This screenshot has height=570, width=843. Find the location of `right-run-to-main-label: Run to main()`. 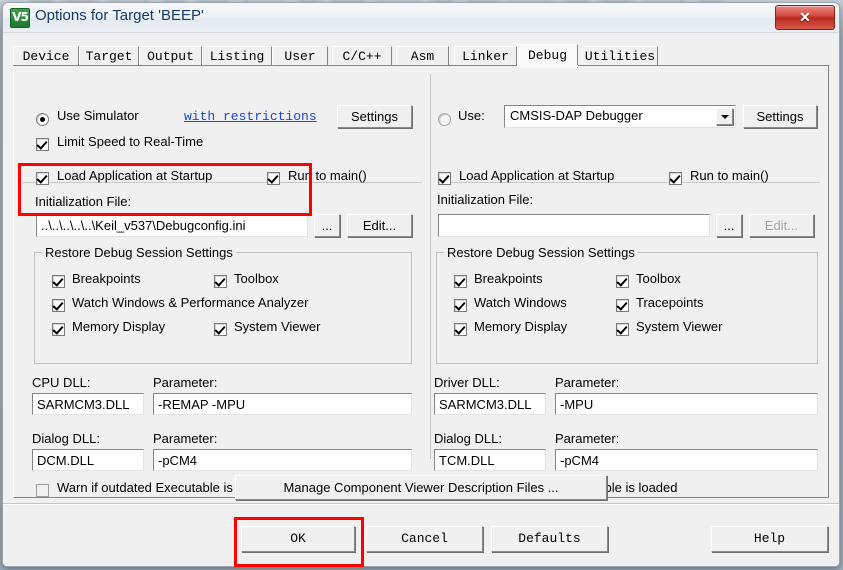

right-run-to-main-label: Run to main() is located at coordinates (729, 175).